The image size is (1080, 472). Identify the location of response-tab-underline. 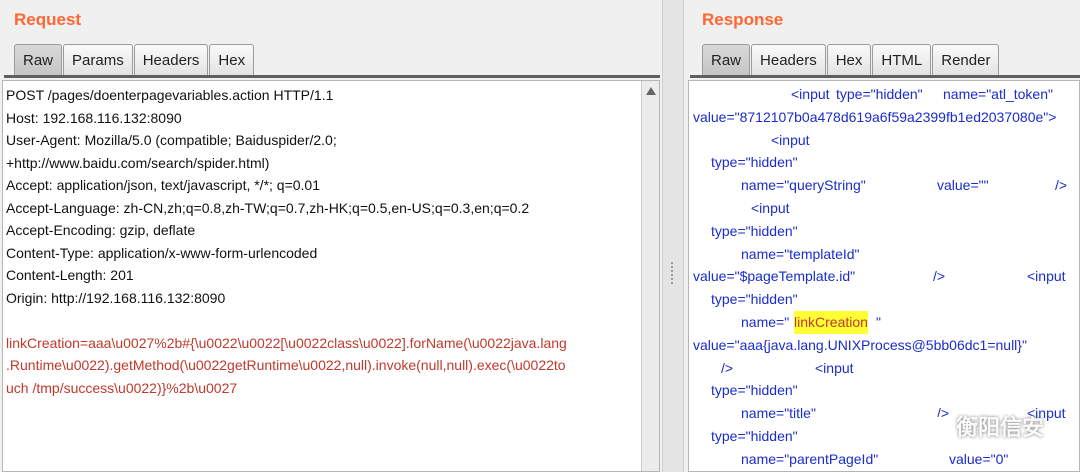
(885, 76).